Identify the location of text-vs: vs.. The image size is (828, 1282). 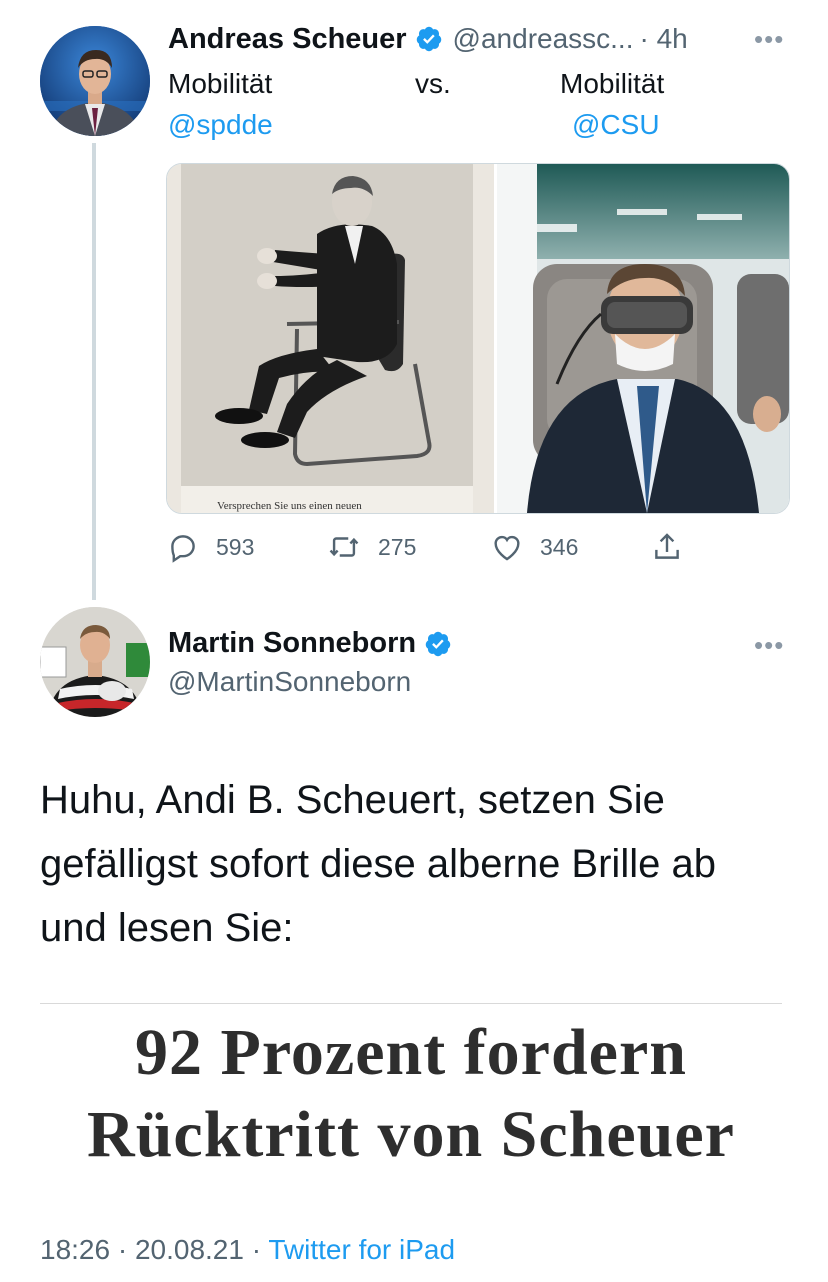
(433, 83).